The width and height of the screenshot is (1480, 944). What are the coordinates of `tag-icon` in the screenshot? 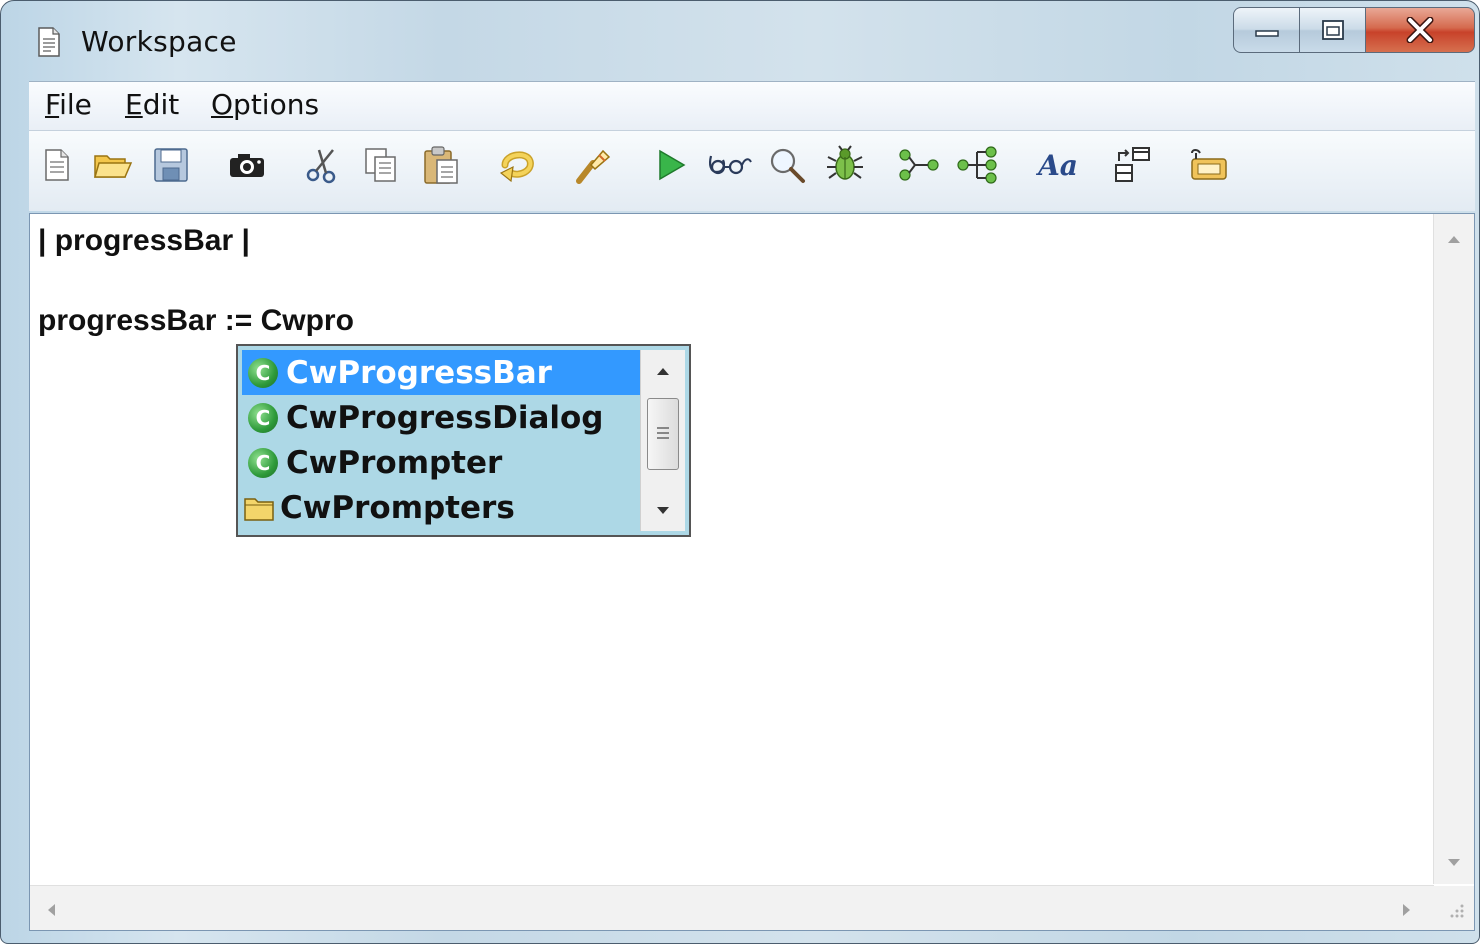 It's located at (1209, 164).